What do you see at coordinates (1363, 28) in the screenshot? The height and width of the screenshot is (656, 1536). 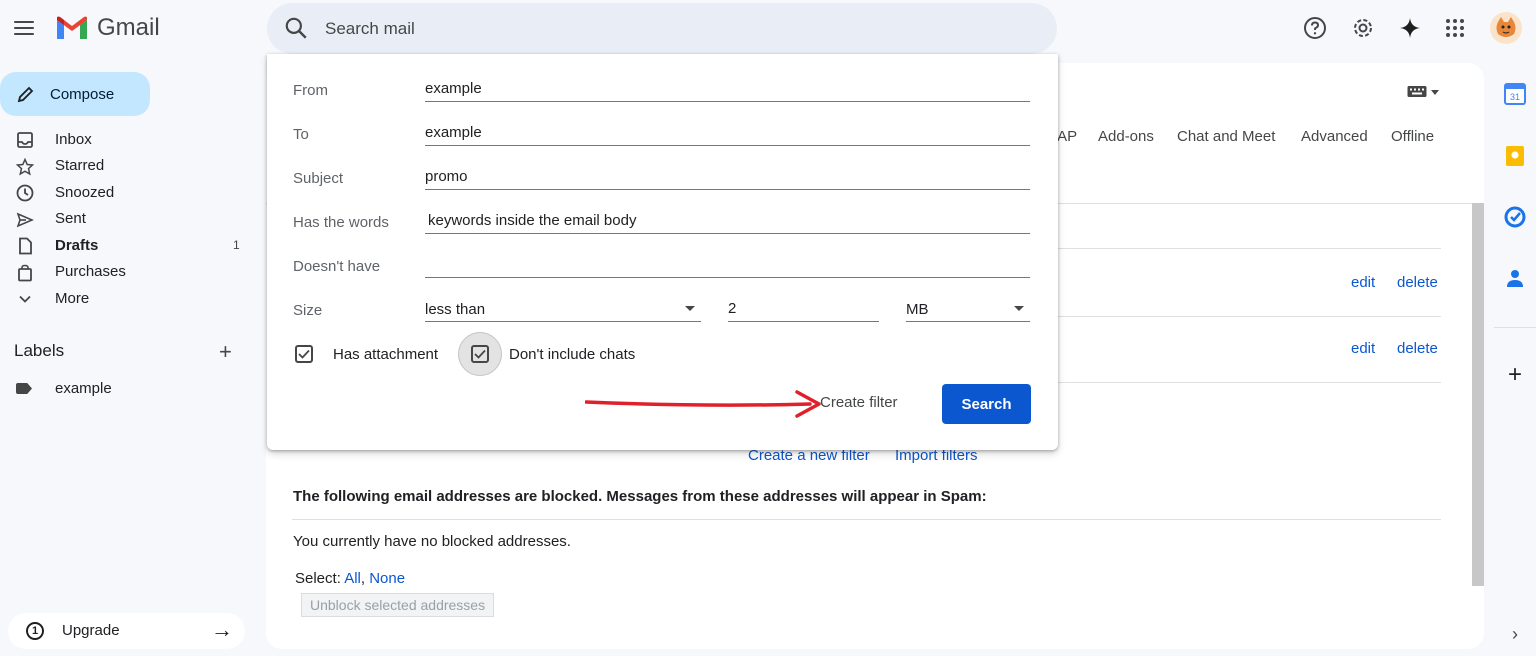 I see `settings-gear-icon` at bounding box center [1363, 28].